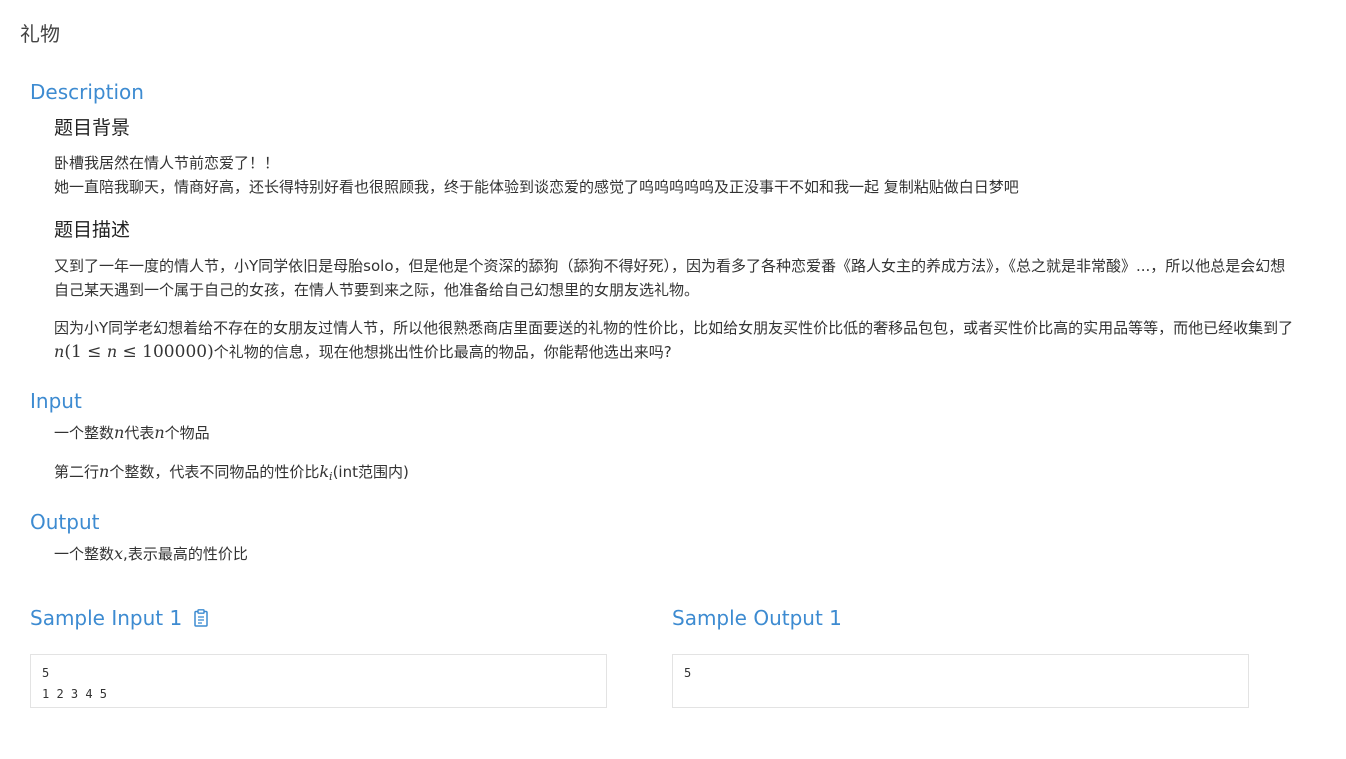  Describe the element at coordinates (92, 128) in the screenshot. I see `background-heading: 题目背景` at that location.